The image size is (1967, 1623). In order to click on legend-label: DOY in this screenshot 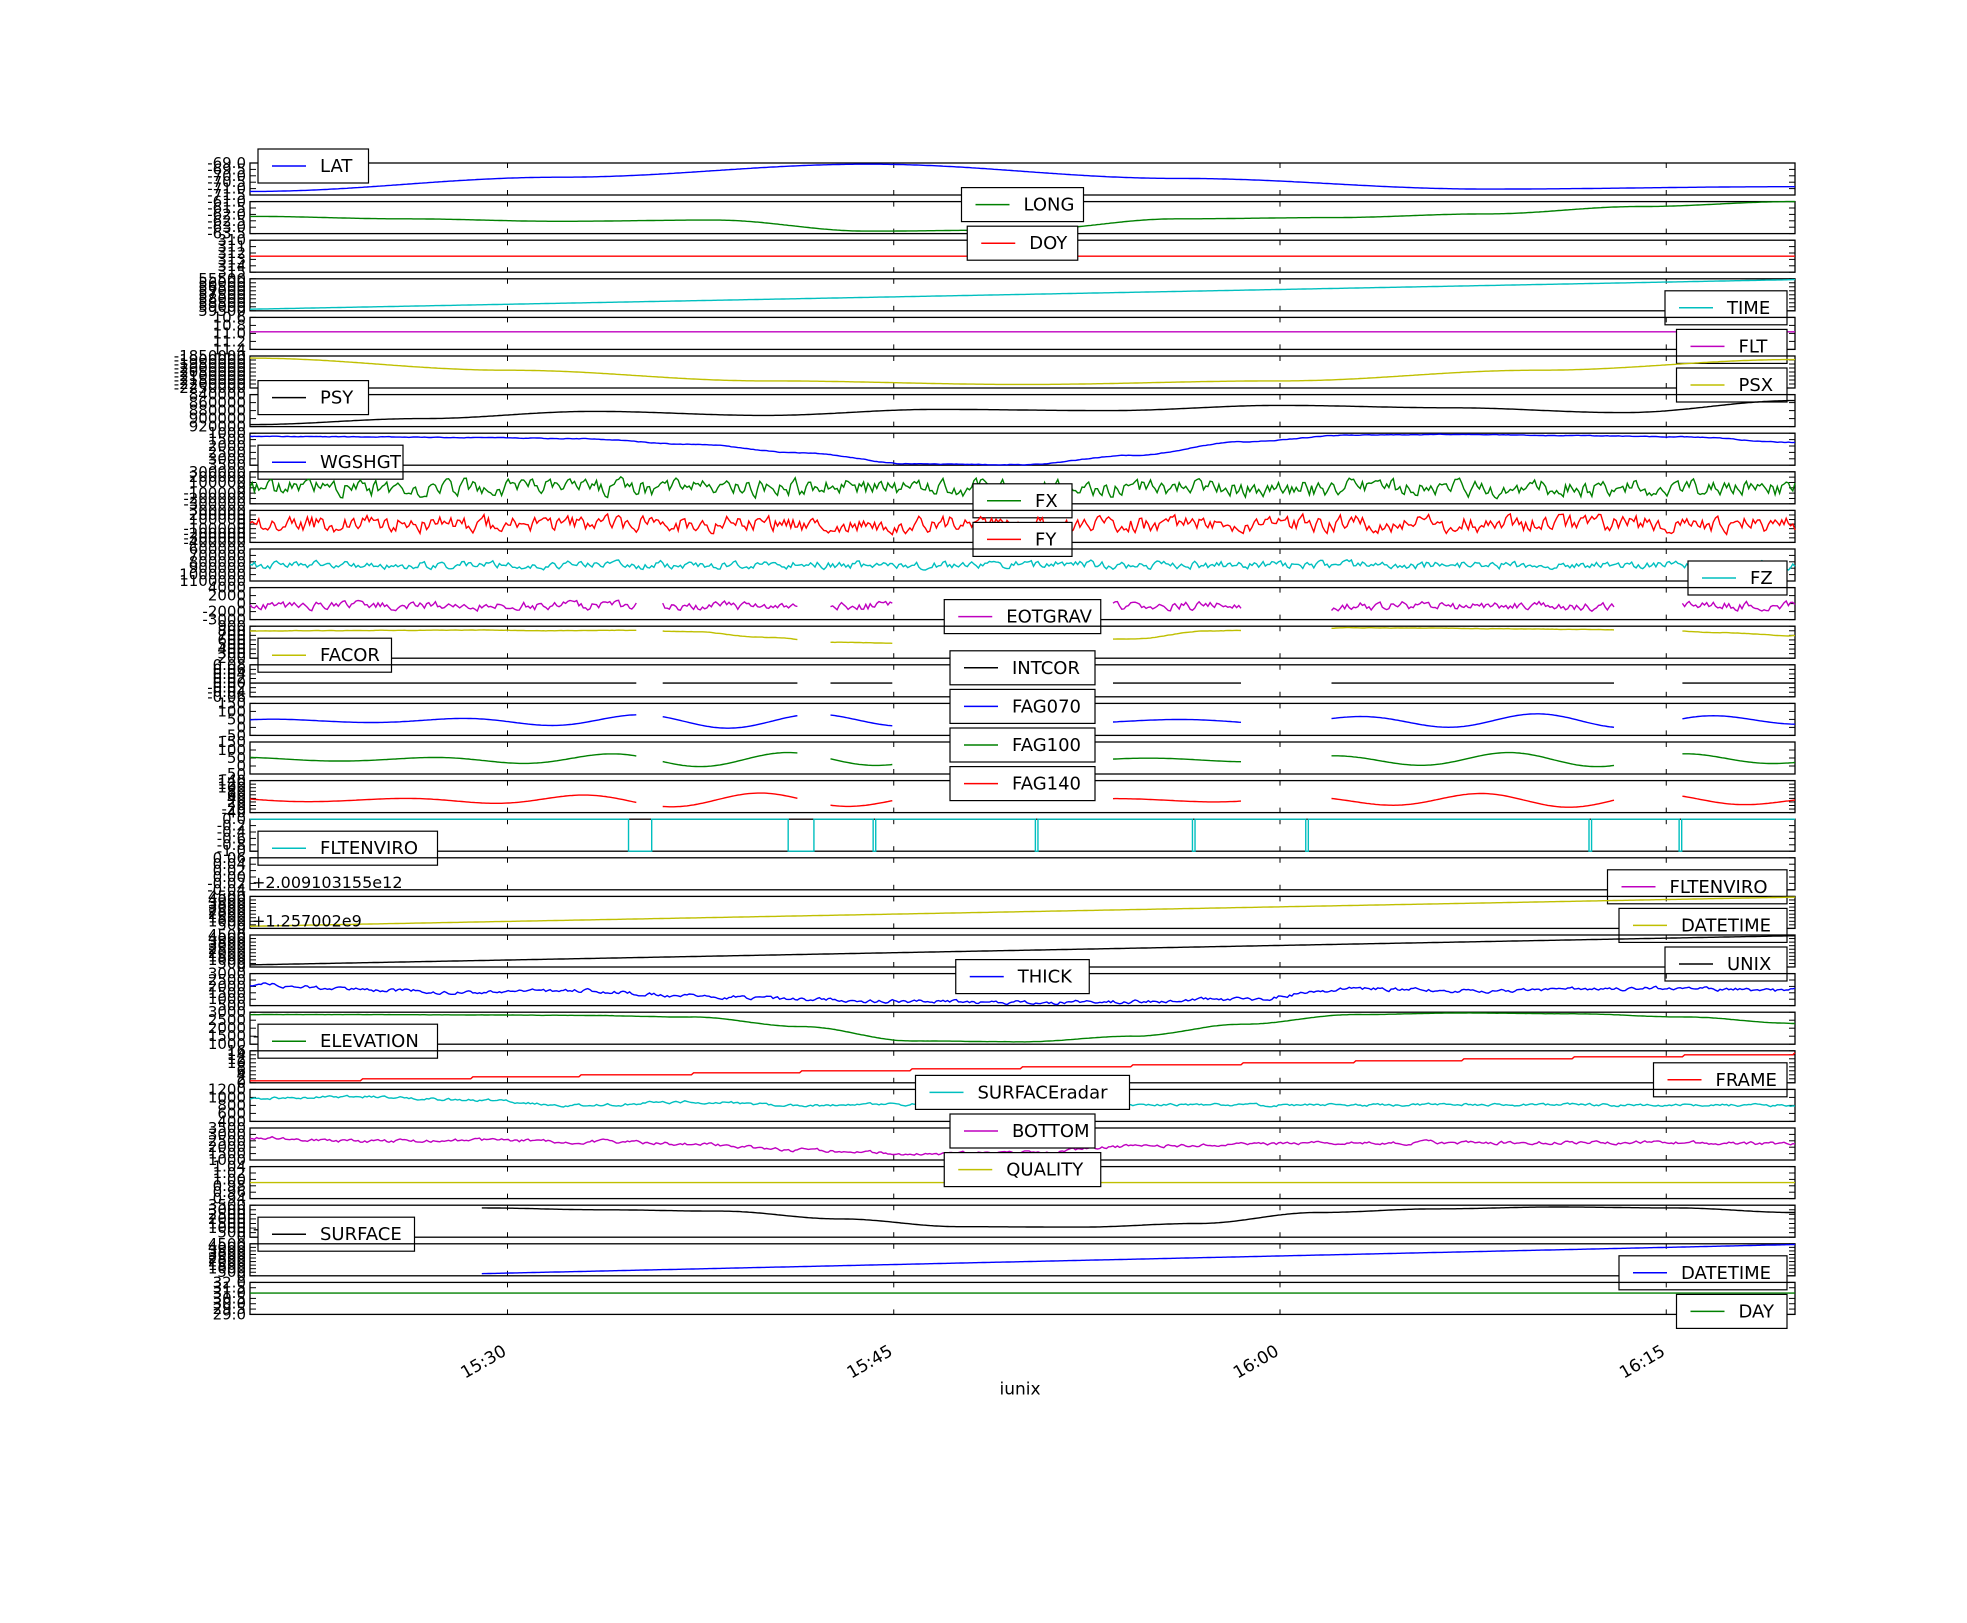, I will do `click(1048, 243)`.